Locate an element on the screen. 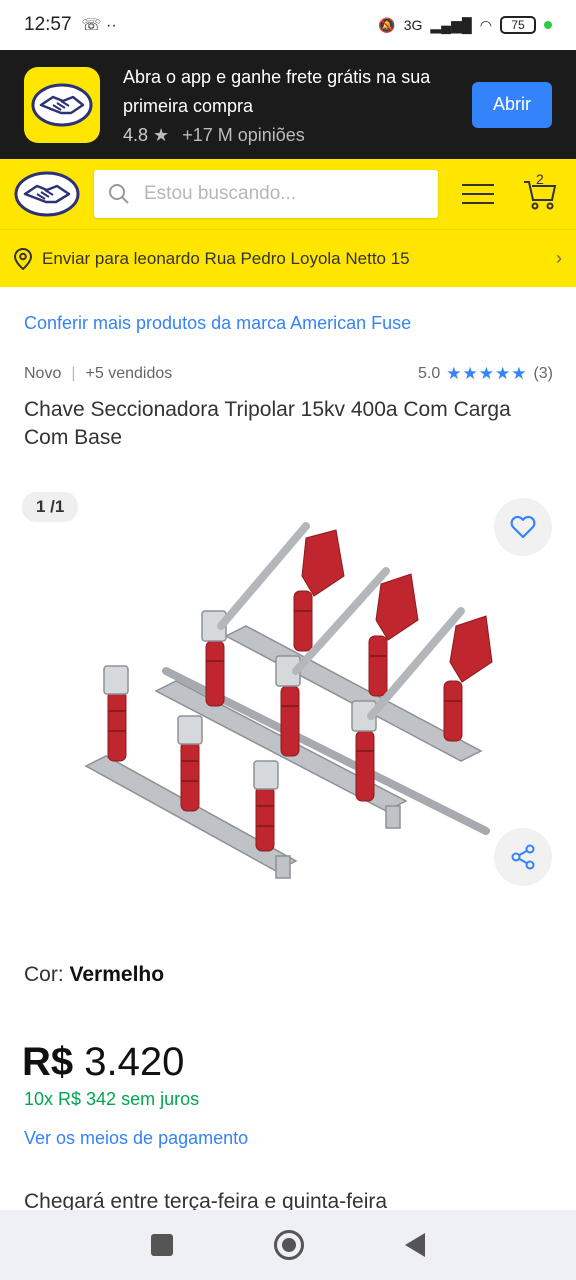 This screenshot has height=1280, width=576. condition: Novo is located at coordinates (43, 373).